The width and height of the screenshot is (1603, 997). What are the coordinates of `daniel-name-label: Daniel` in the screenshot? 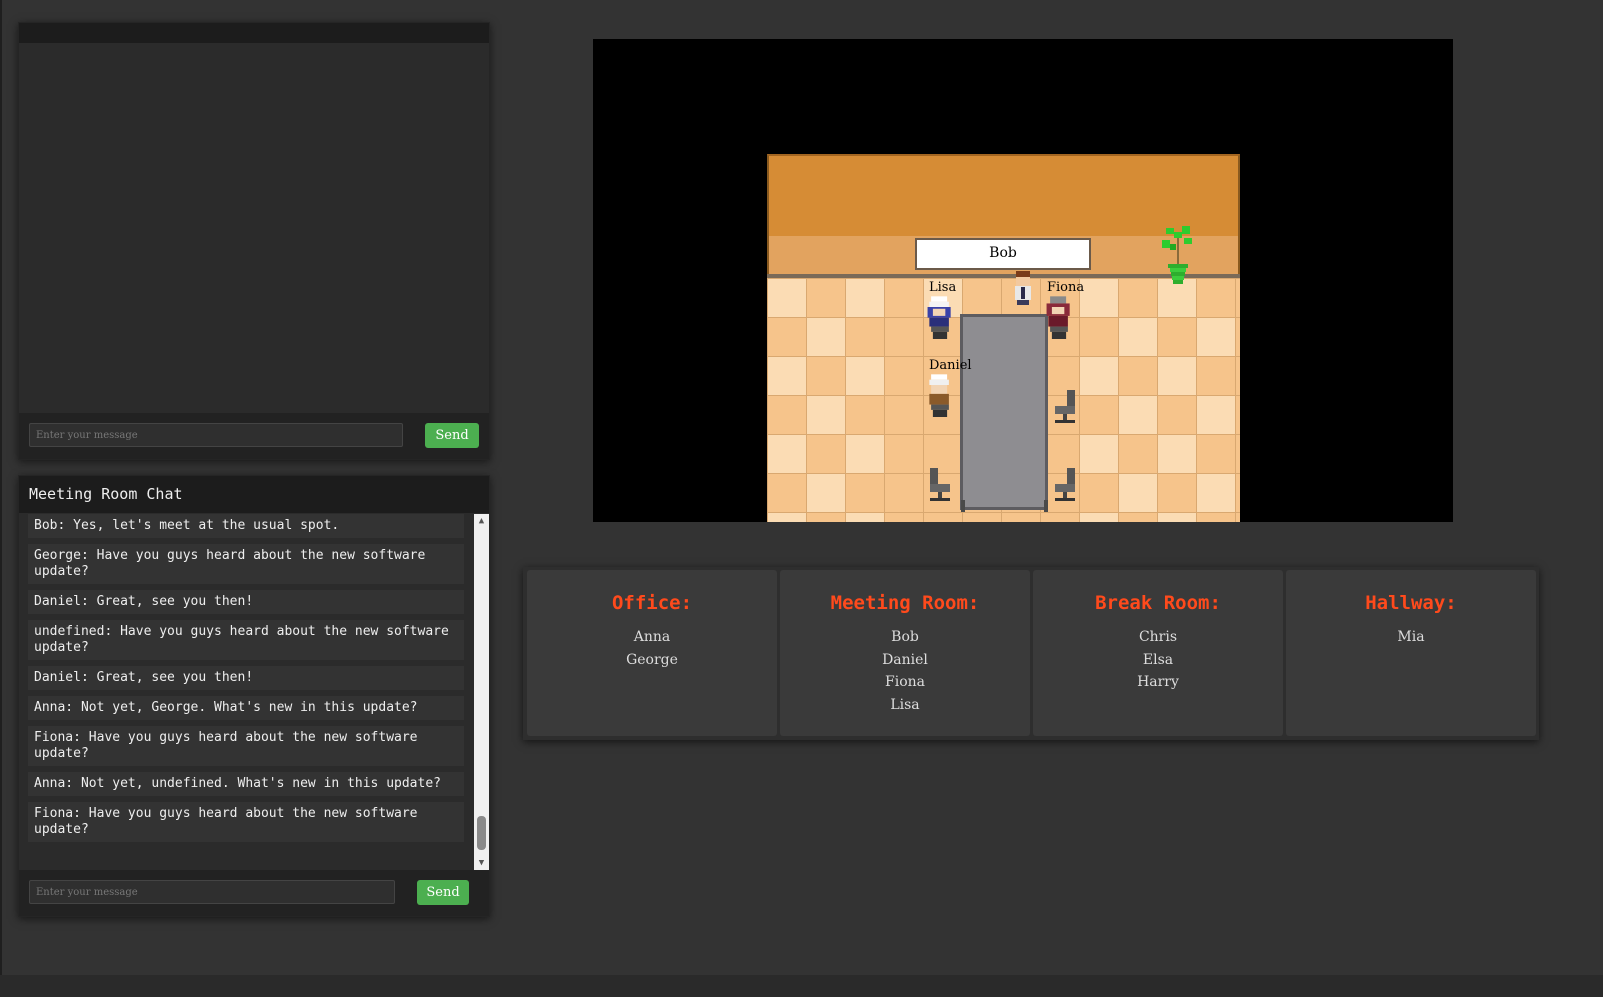 It's located at (950, 365).